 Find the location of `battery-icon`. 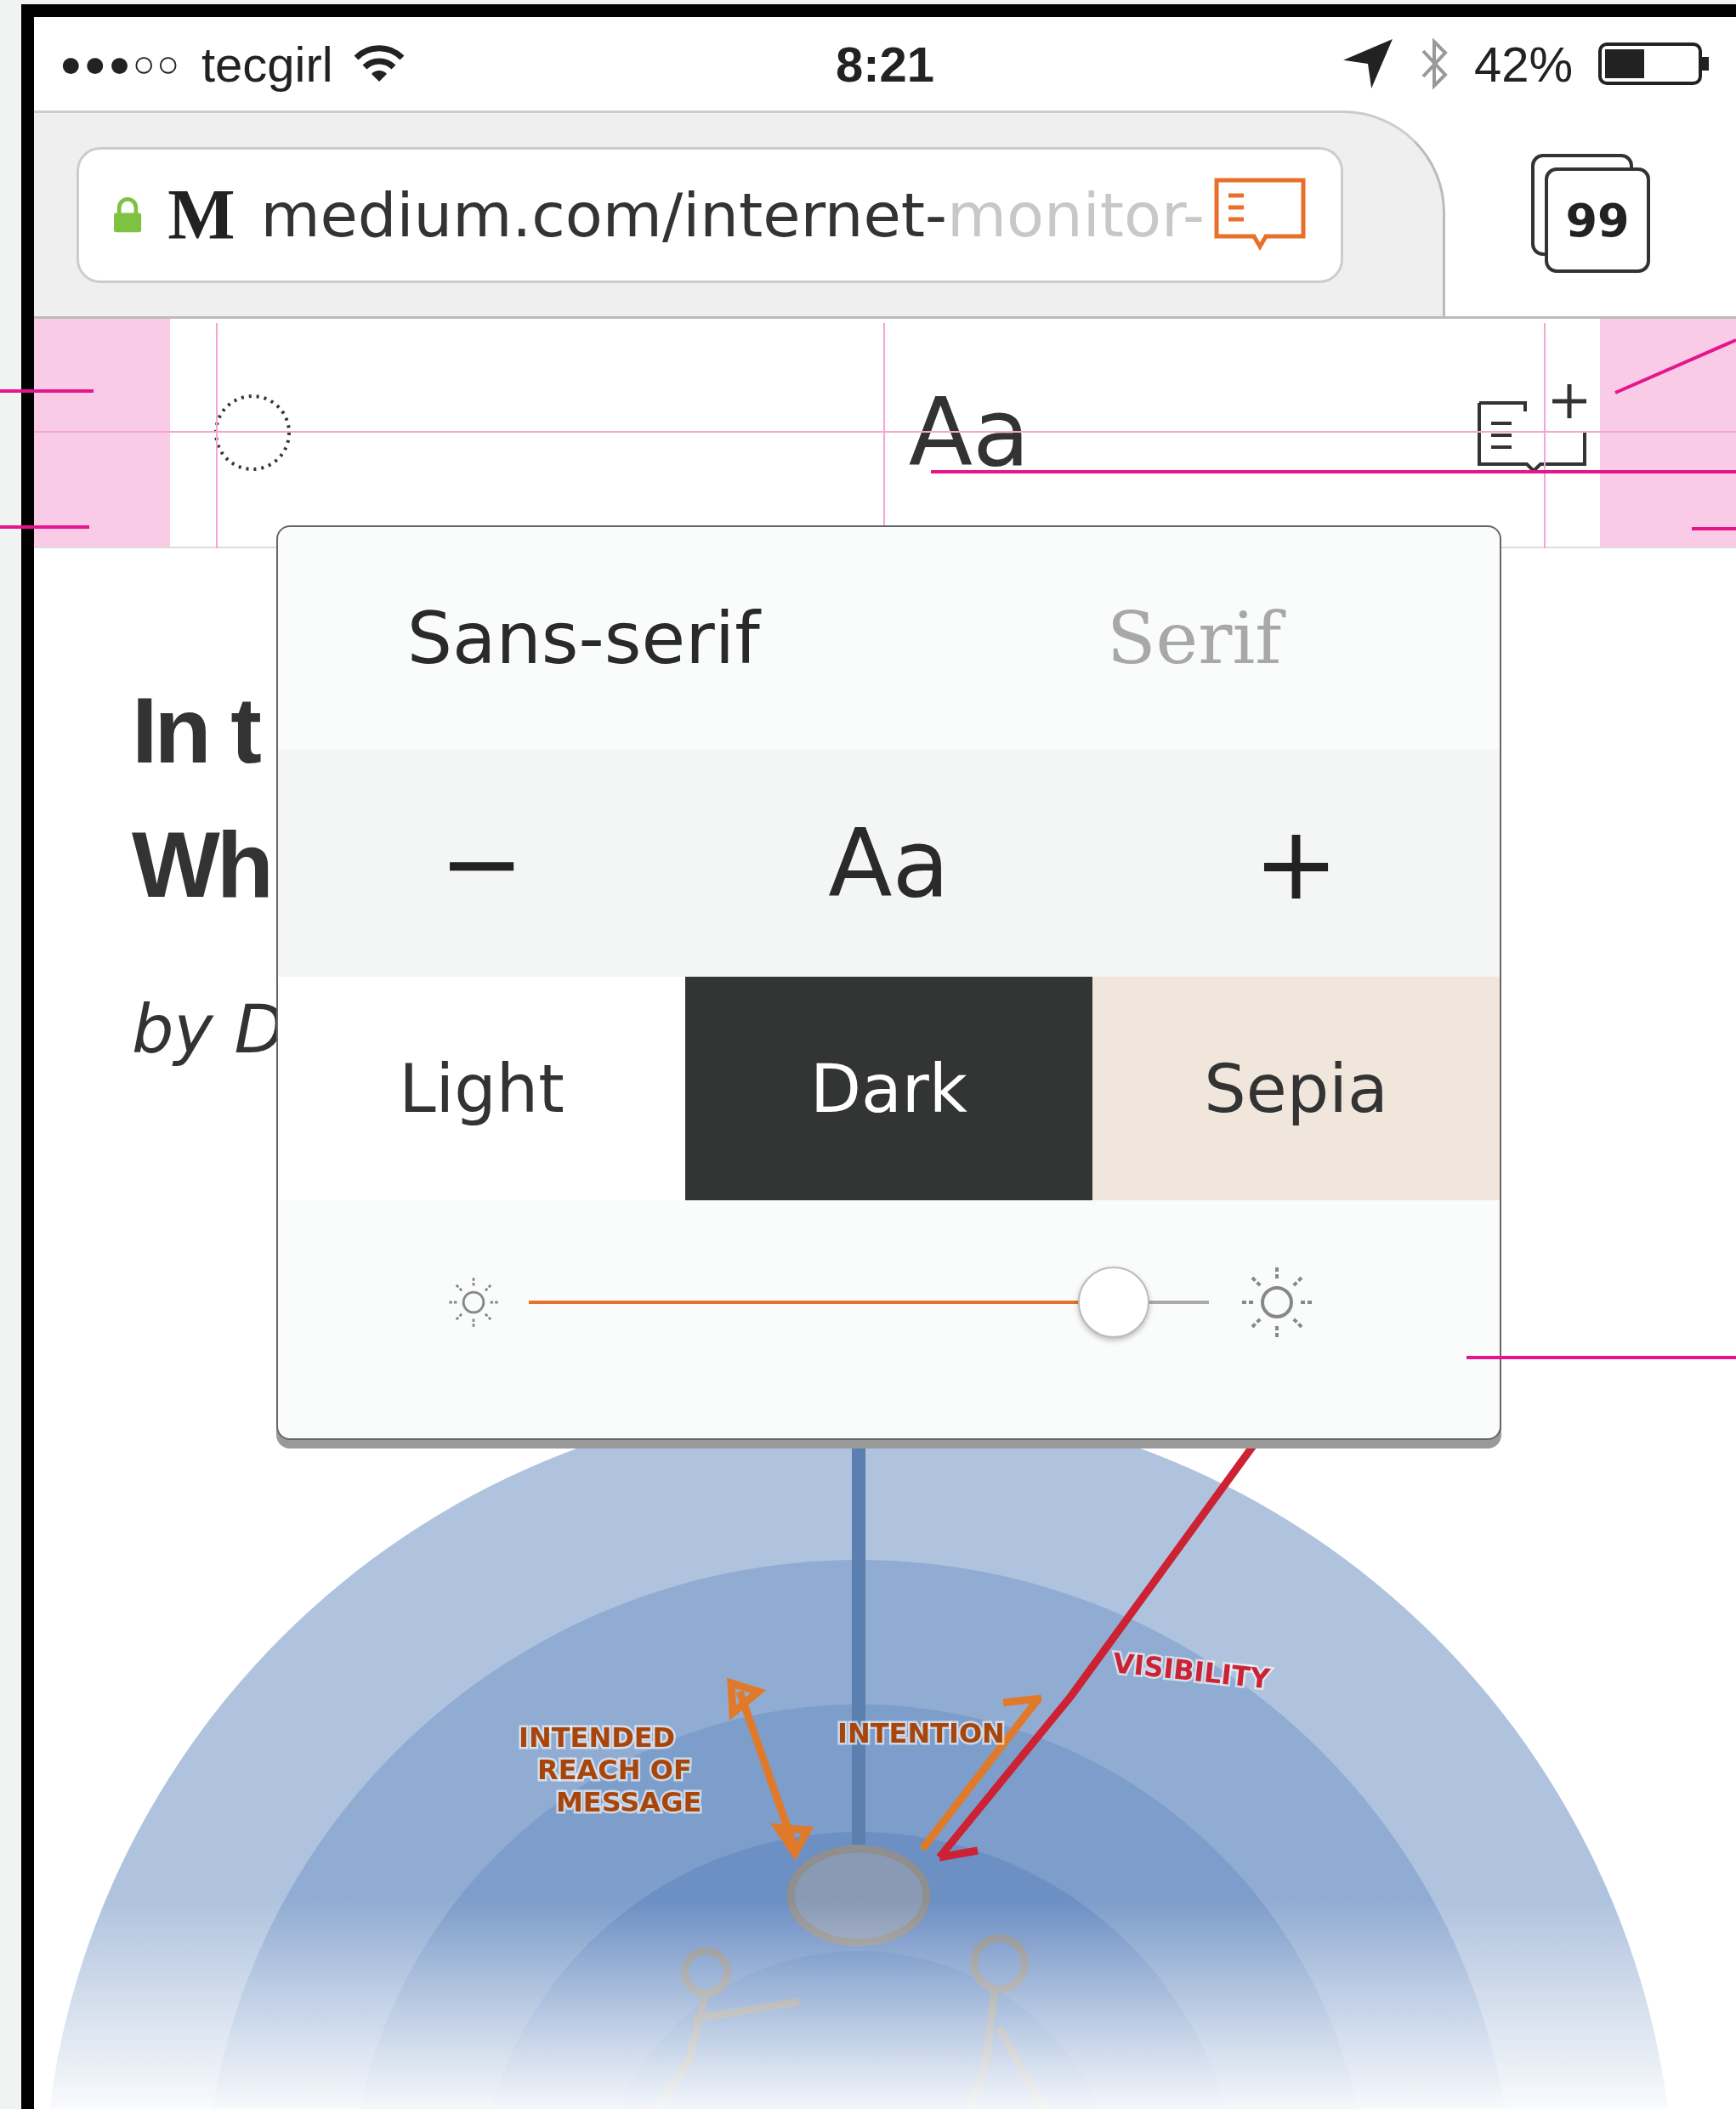

battery-icon is located at coordinates (1654, 64).